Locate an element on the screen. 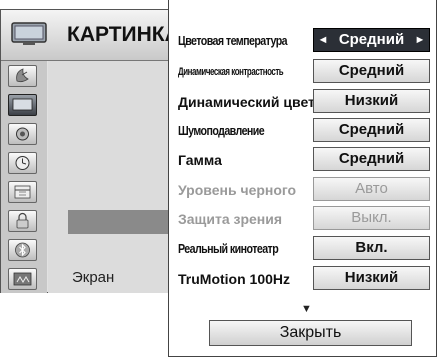 The image size is (437, 357). setting-value-selector: Авто is located at coordinates (371, 189).